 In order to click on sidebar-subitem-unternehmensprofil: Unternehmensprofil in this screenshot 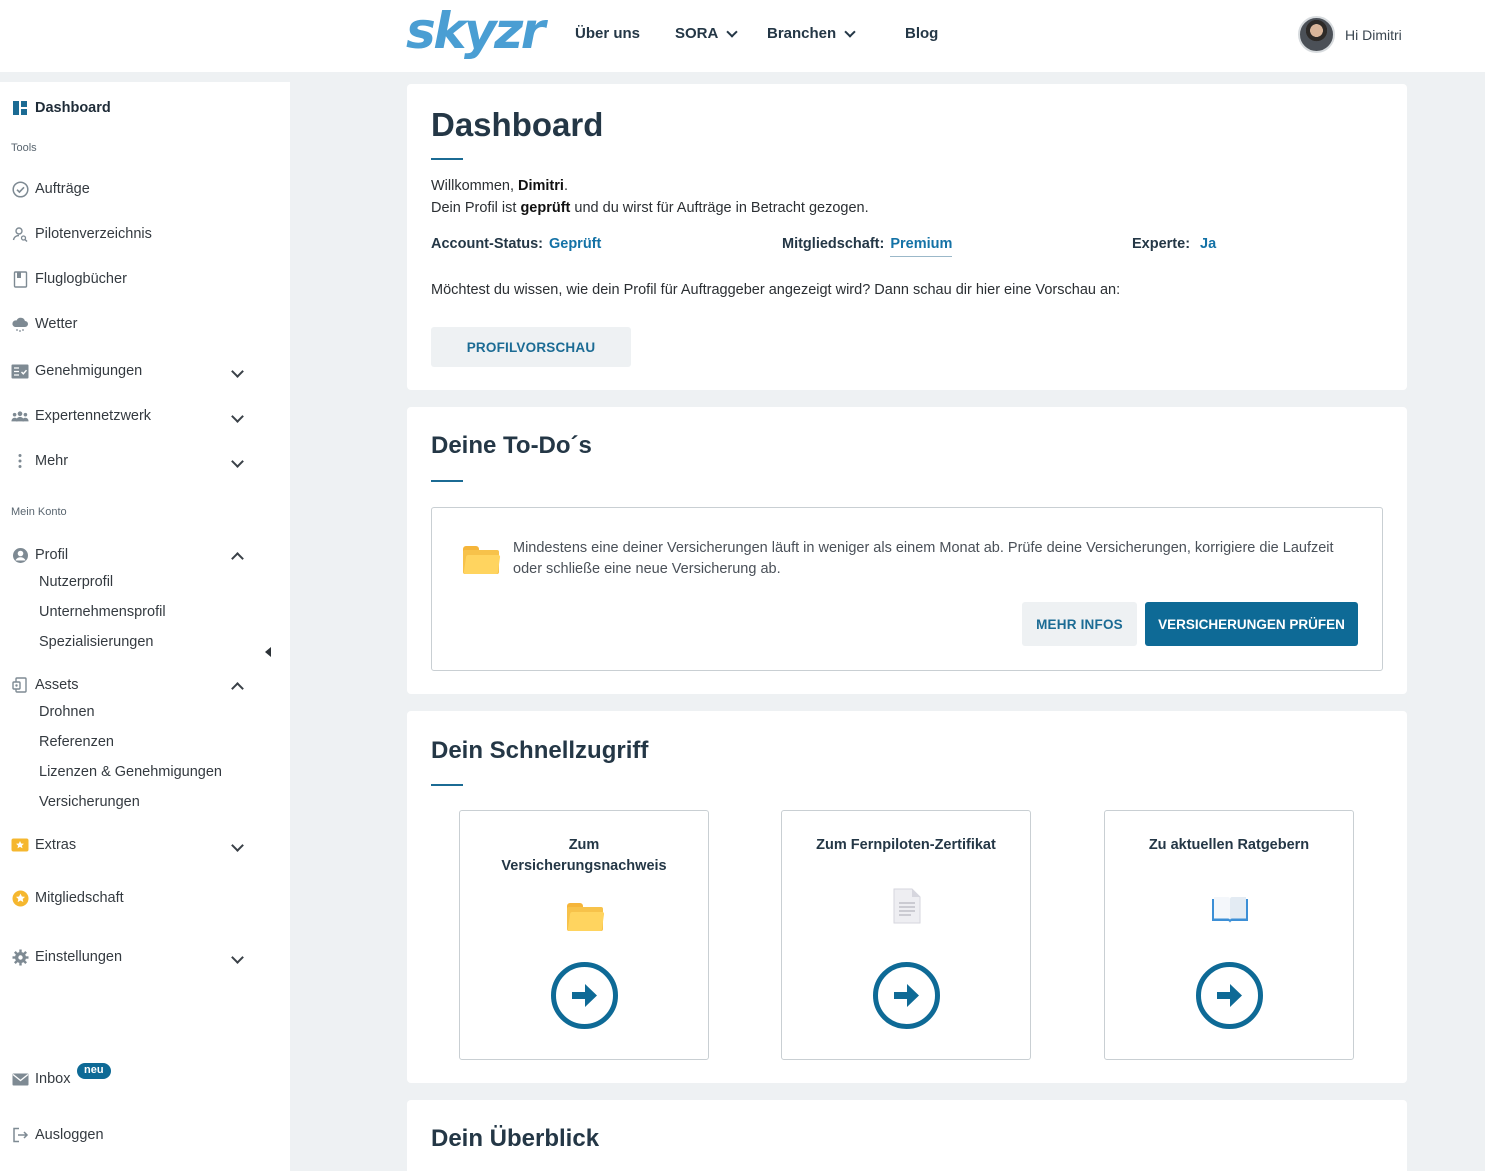, I will do `click(102, 612)`.